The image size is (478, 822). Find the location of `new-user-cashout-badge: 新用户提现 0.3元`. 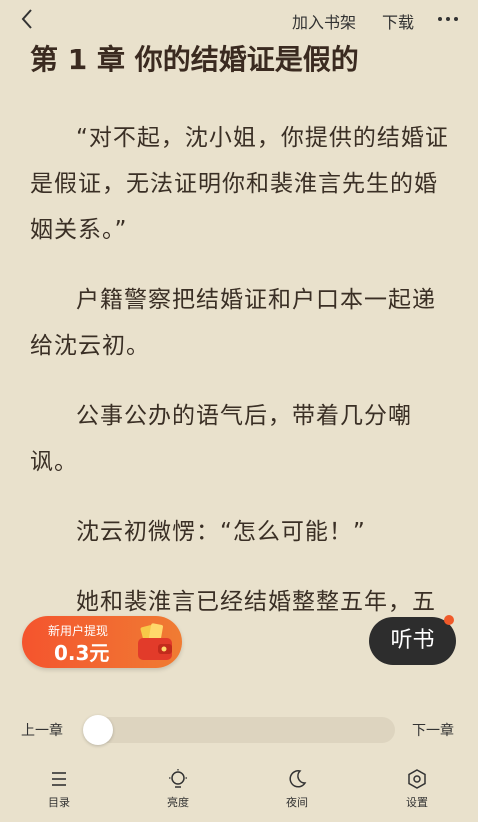

new-user-cashout-badge: 新用户提现 0.3元 is located at coordinates (102, 642).